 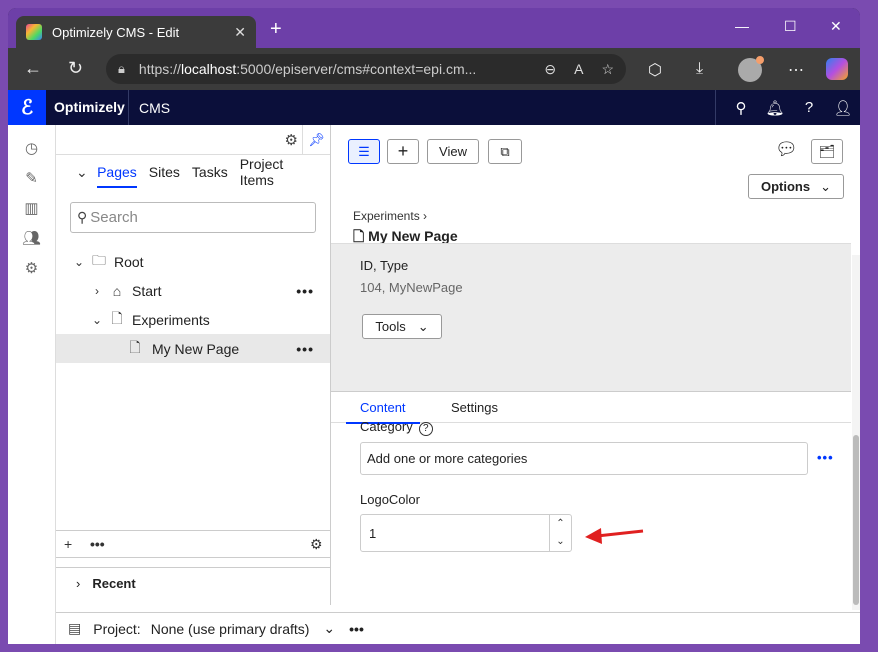 I want to click on info-label: ID, Type, so click(x=384, y=265).